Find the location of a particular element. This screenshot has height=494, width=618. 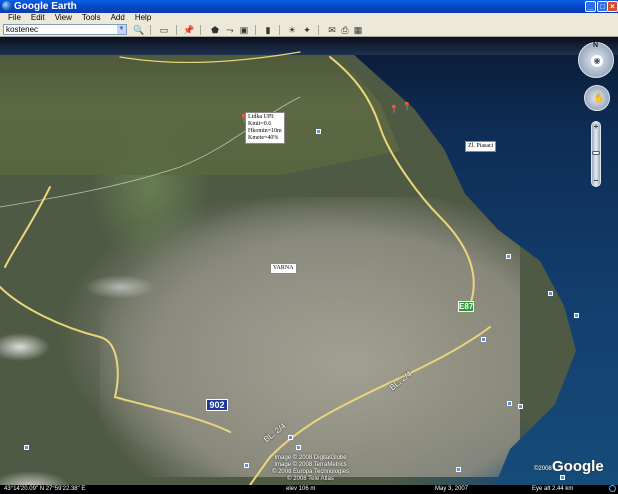

placemark-info-box: Lidka UPI: Kmit=0.6 Hkomin=10m Kmete=40% is located at coordinates (265, 128).